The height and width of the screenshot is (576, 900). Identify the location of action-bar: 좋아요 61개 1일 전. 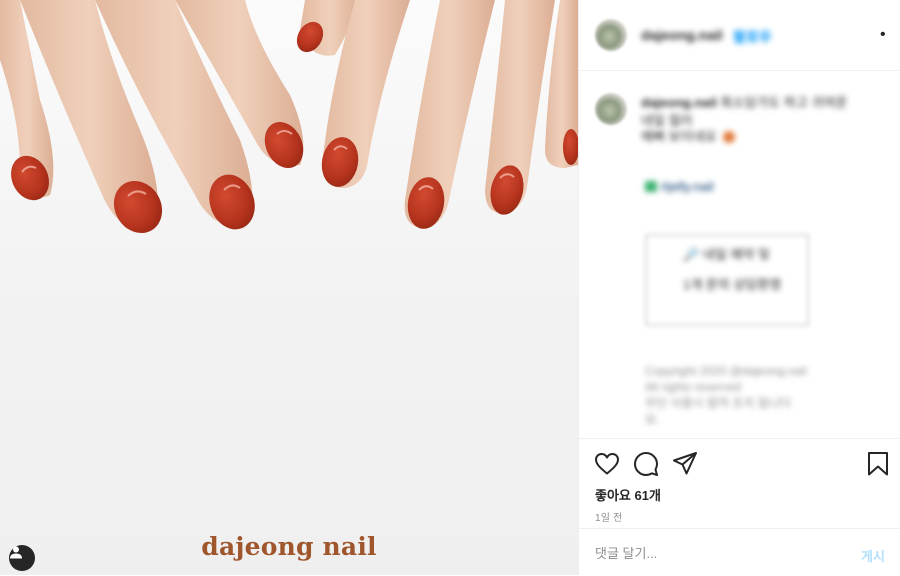
(739, 483).